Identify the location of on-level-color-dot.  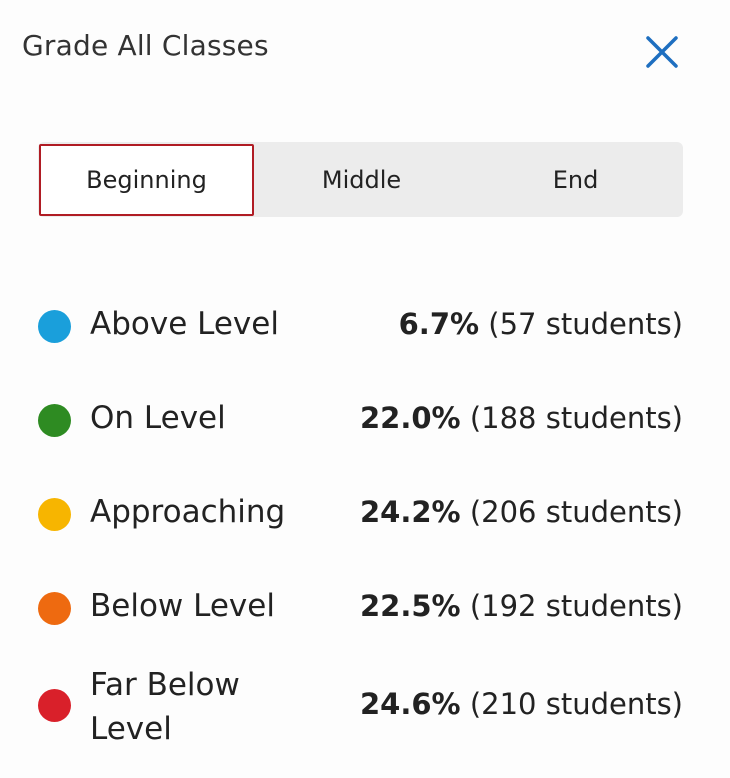
(54, 420).